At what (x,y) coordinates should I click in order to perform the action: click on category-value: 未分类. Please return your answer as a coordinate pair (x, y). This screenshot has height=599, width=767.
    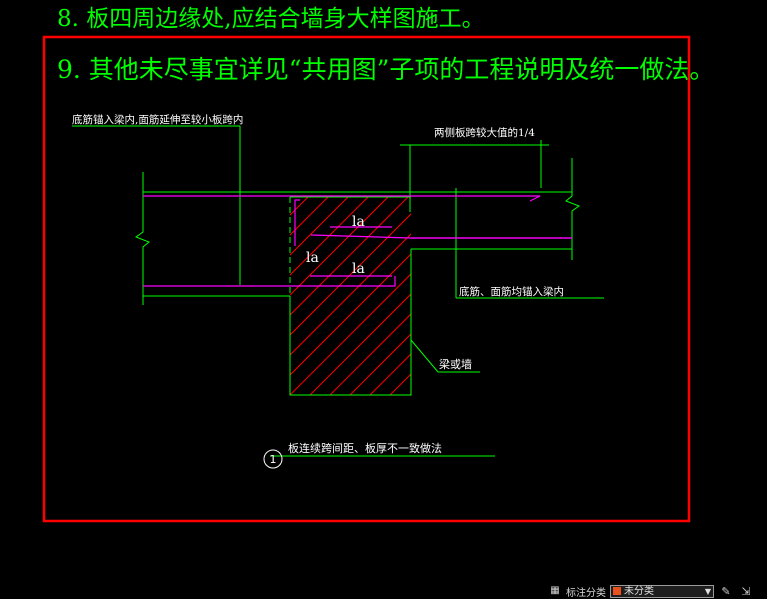
    Looking at the image, I should click on (639, 591).